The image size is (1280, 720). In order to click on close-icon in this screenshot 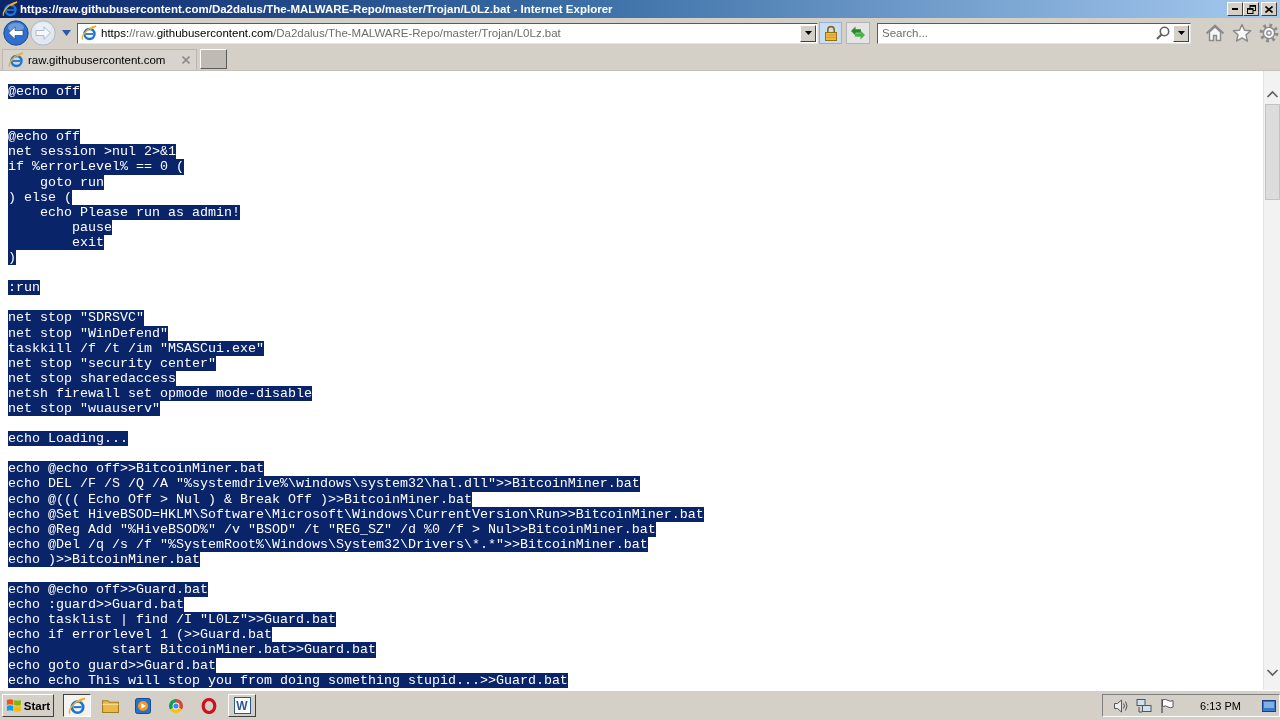, I will do `click(1269, 9)`.